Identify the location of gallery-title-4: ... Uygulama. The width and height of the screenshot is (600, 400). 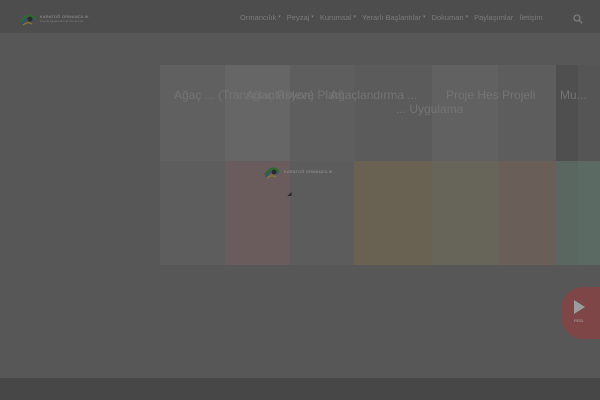
(430, 109).